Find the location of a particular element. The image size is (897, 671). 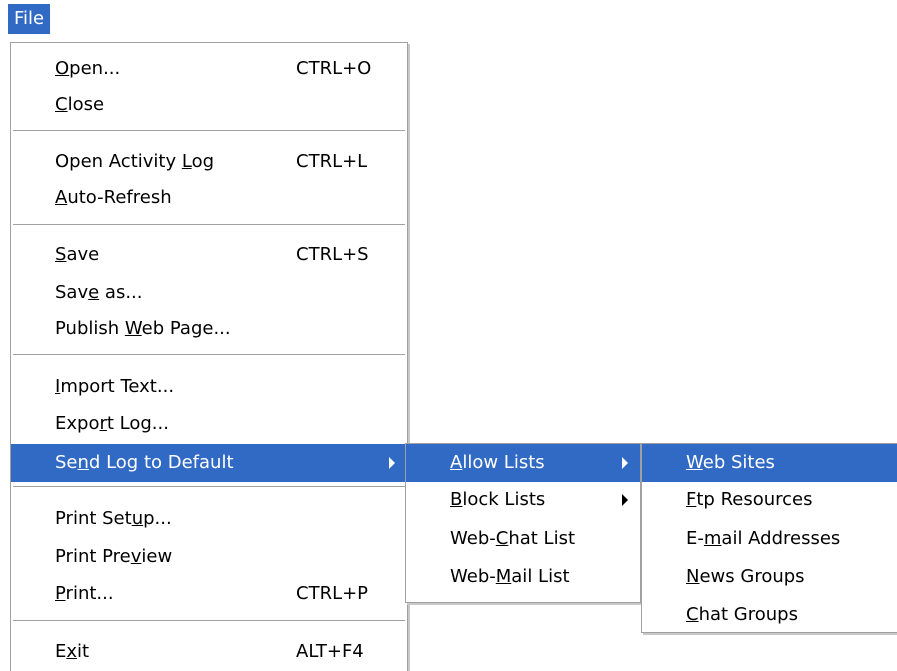

menu-item-shortcut: ALT+F4 is located at coordinates (330, 651).